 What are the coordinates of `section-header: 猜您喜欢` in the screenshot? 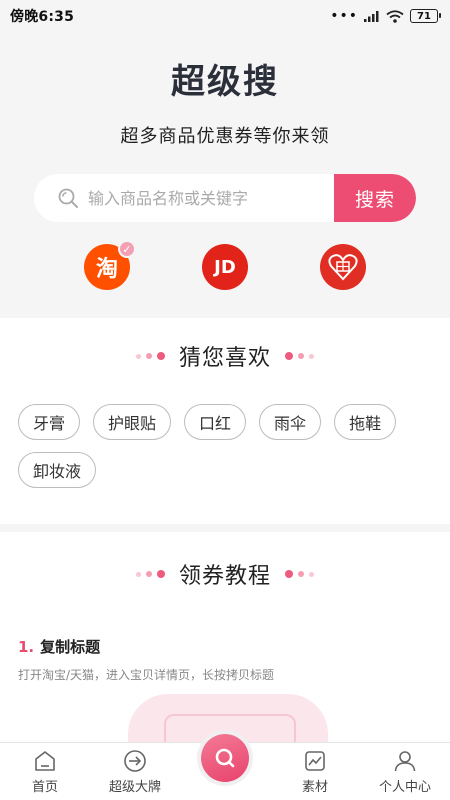 It's located at (225, 356).